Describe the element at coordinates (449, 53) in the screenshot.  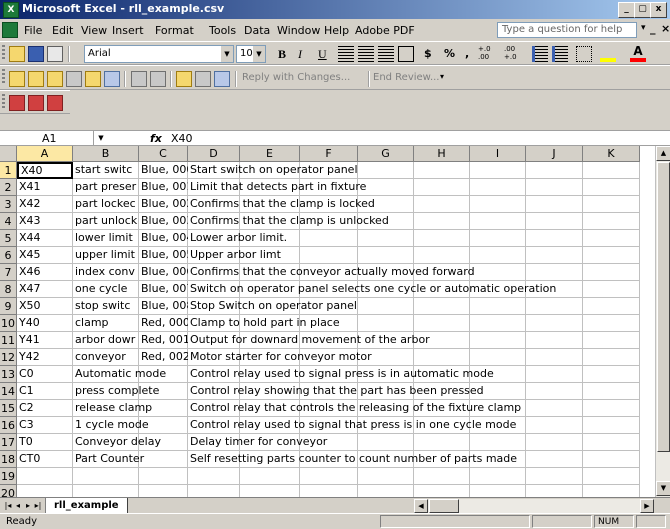
I see `percent-button: %` at that location.